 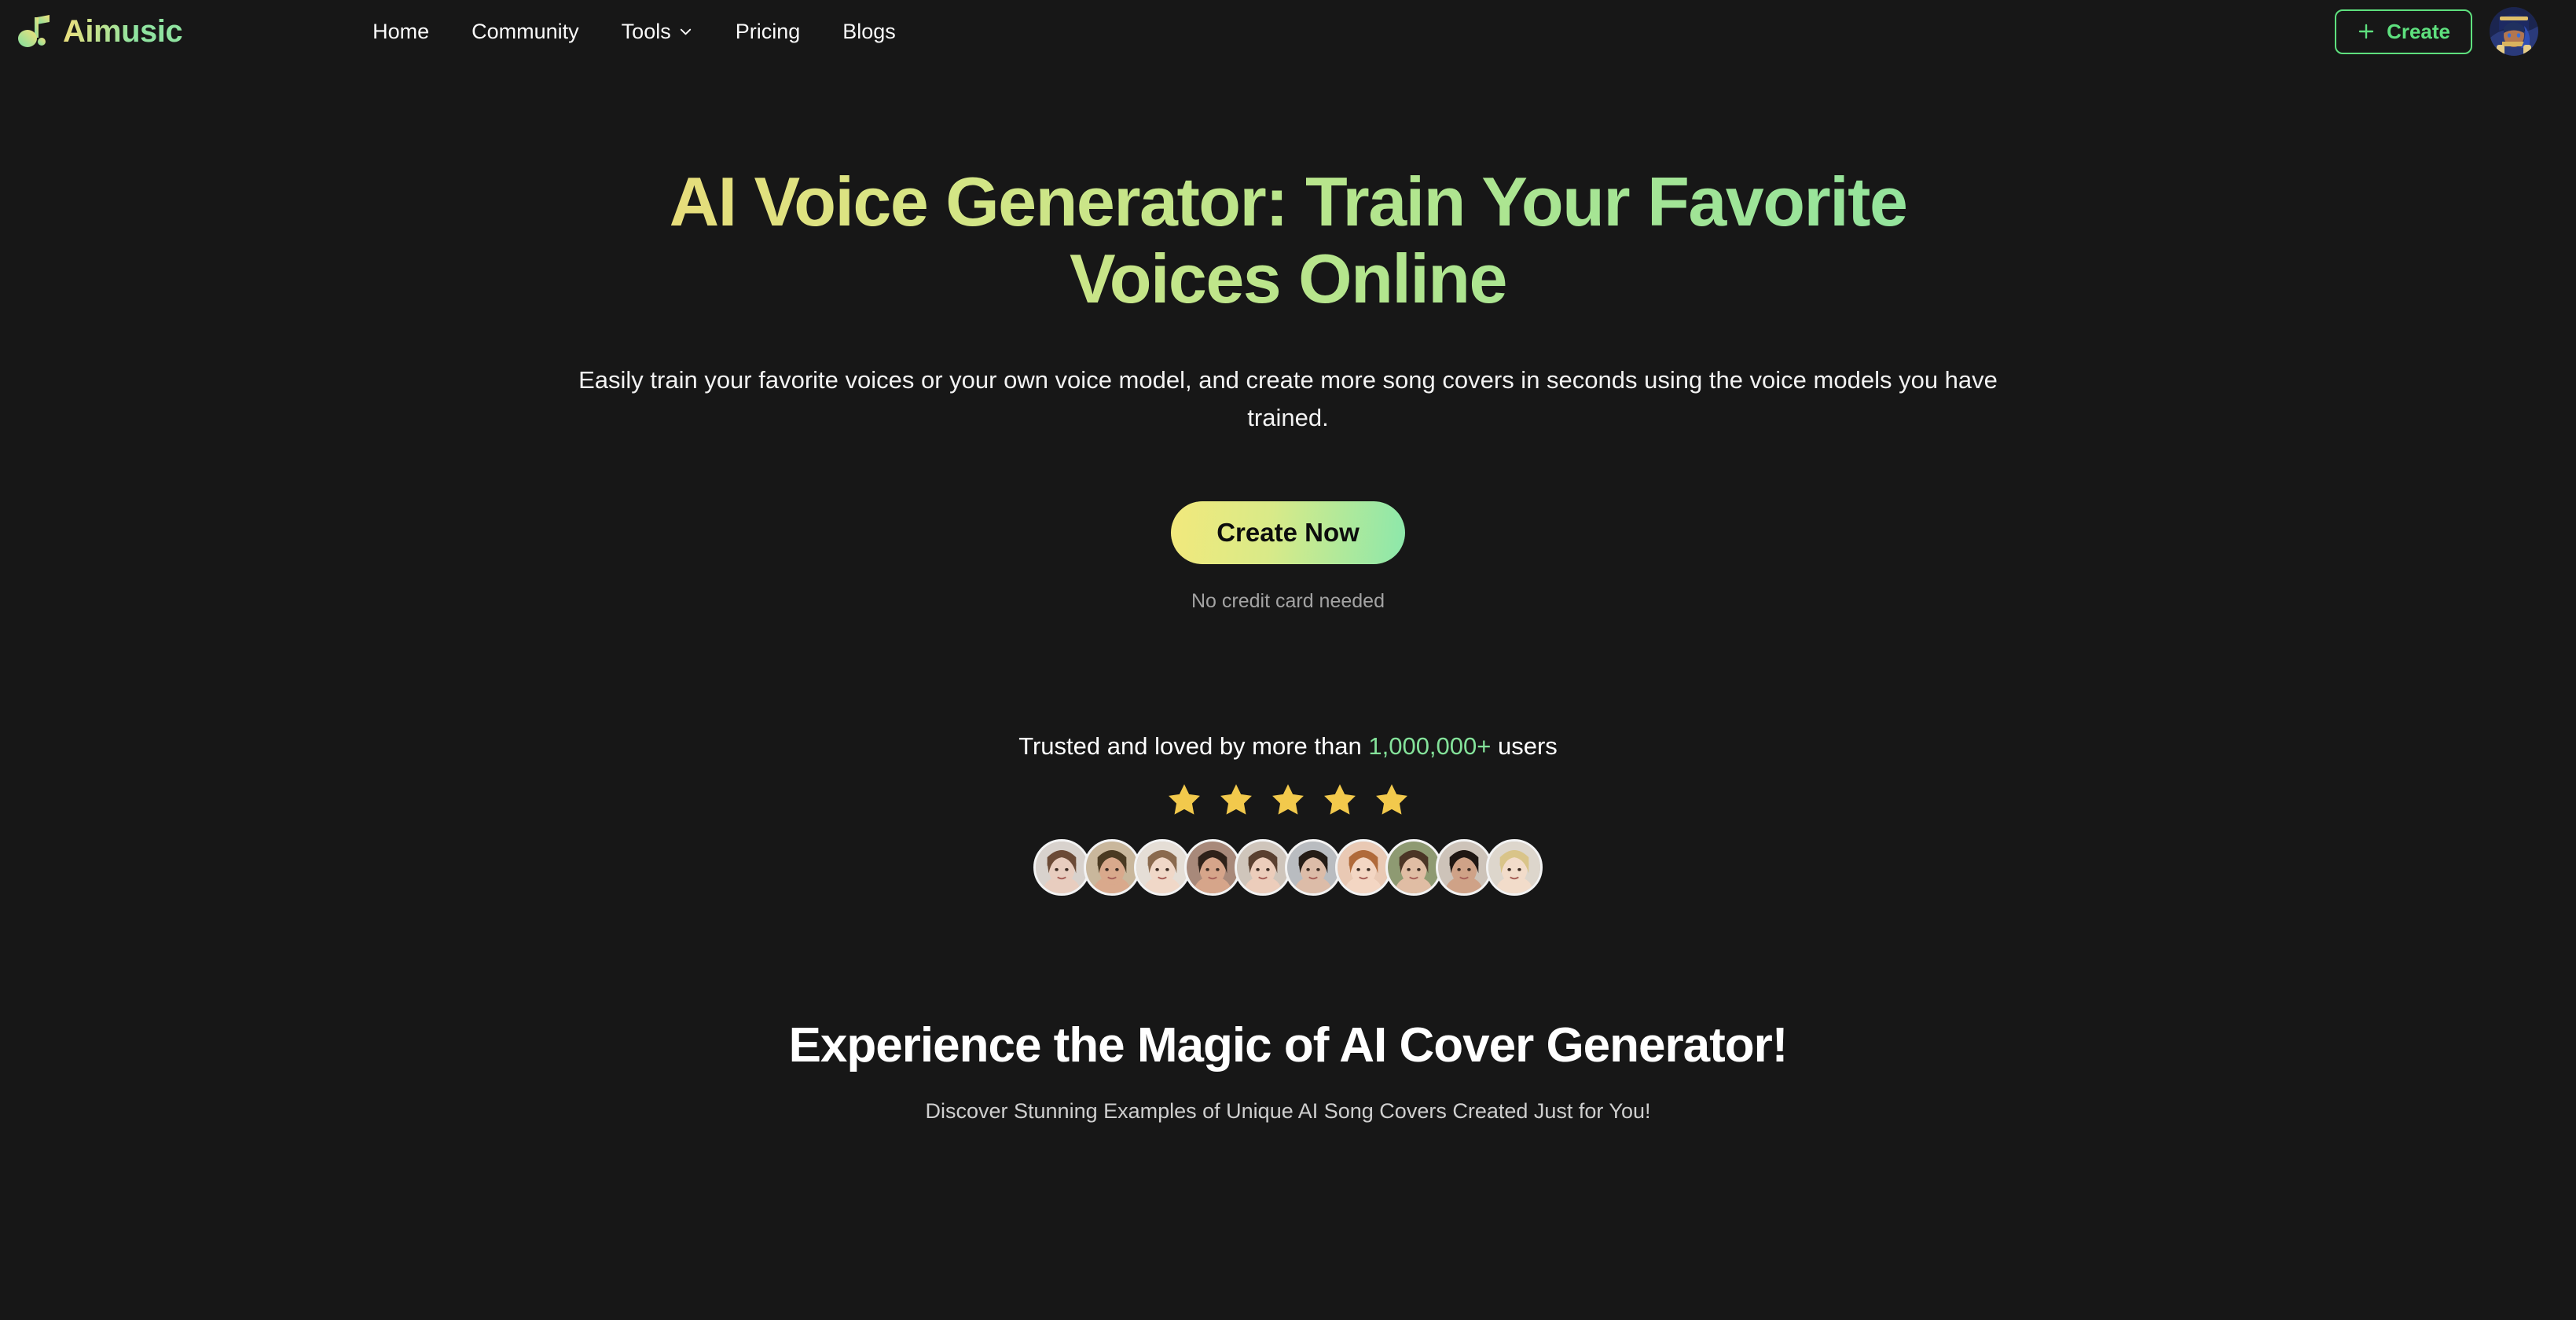 What do you see at coordinates (1288, 601) in the screenshot?
I see `cta-note: No credit card needed` at bounding box center [1288, 601].